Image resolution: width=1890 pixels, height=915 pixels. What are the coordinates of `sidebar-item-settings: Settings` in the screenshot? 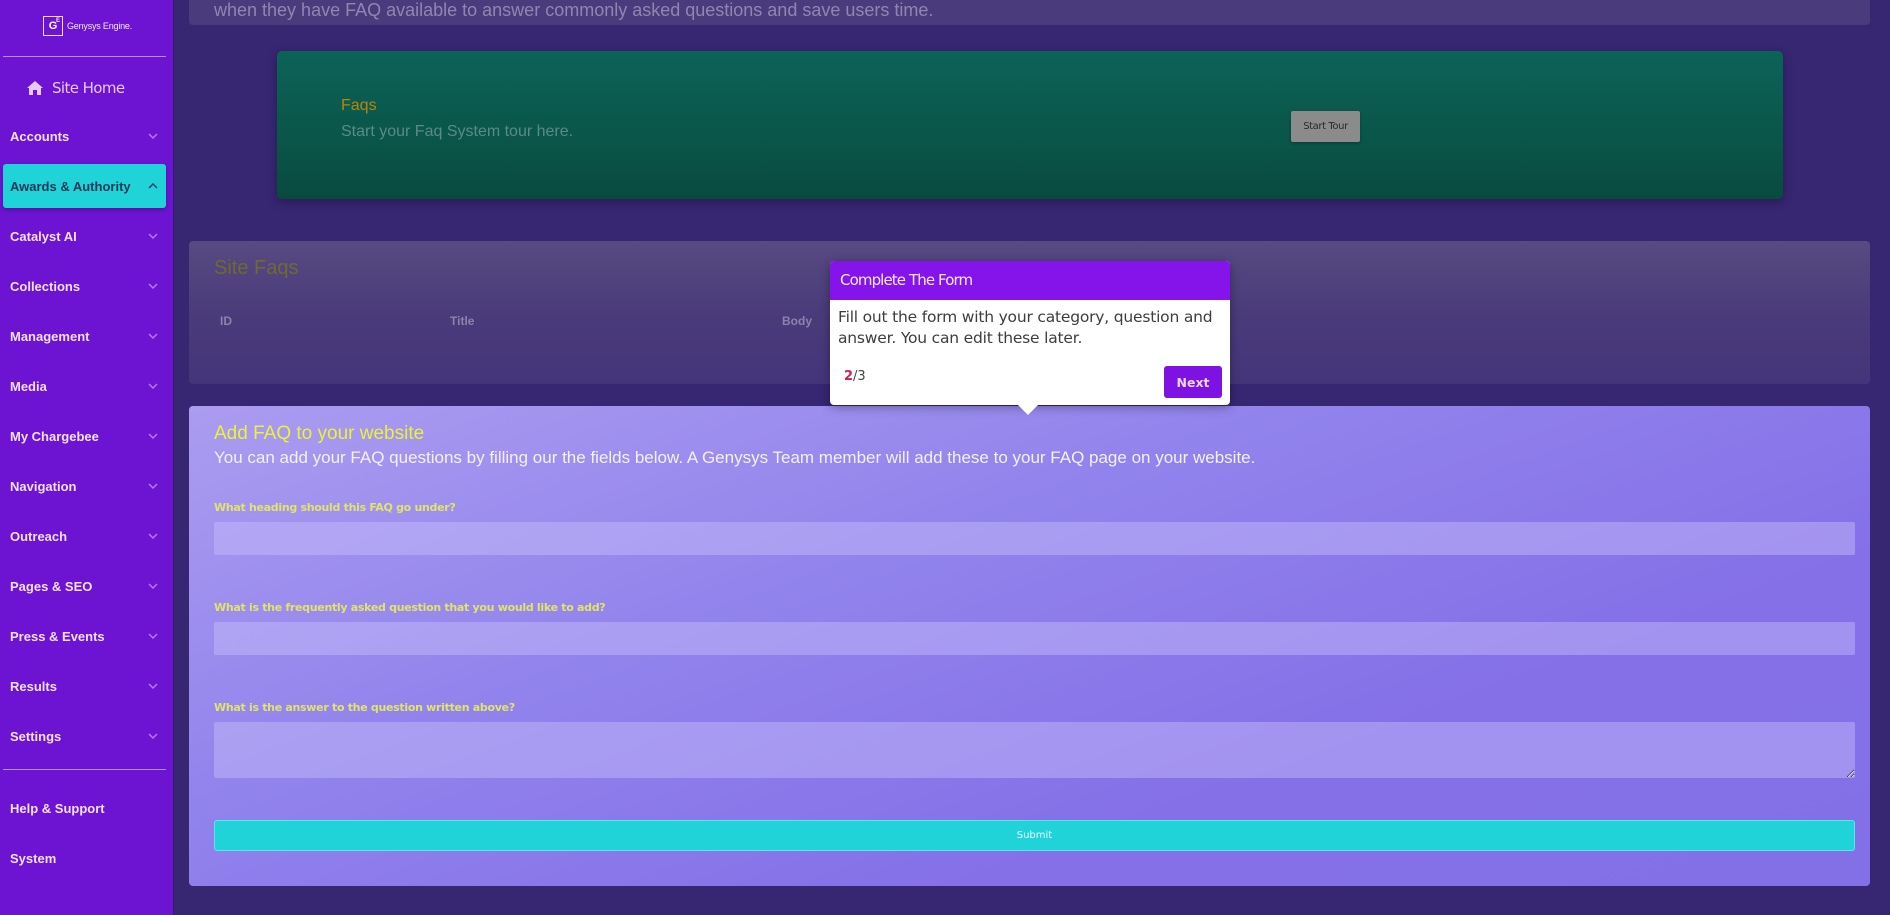 It's located at (84, 736).